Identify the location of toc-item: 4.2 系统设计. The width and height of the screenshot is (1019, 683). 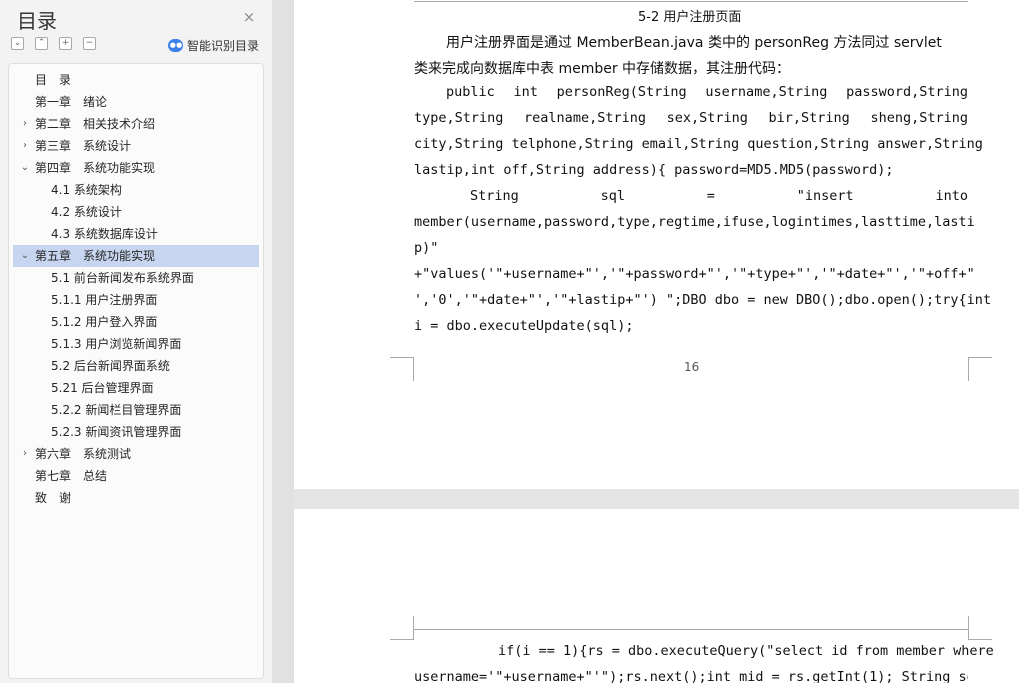
(136, 212).